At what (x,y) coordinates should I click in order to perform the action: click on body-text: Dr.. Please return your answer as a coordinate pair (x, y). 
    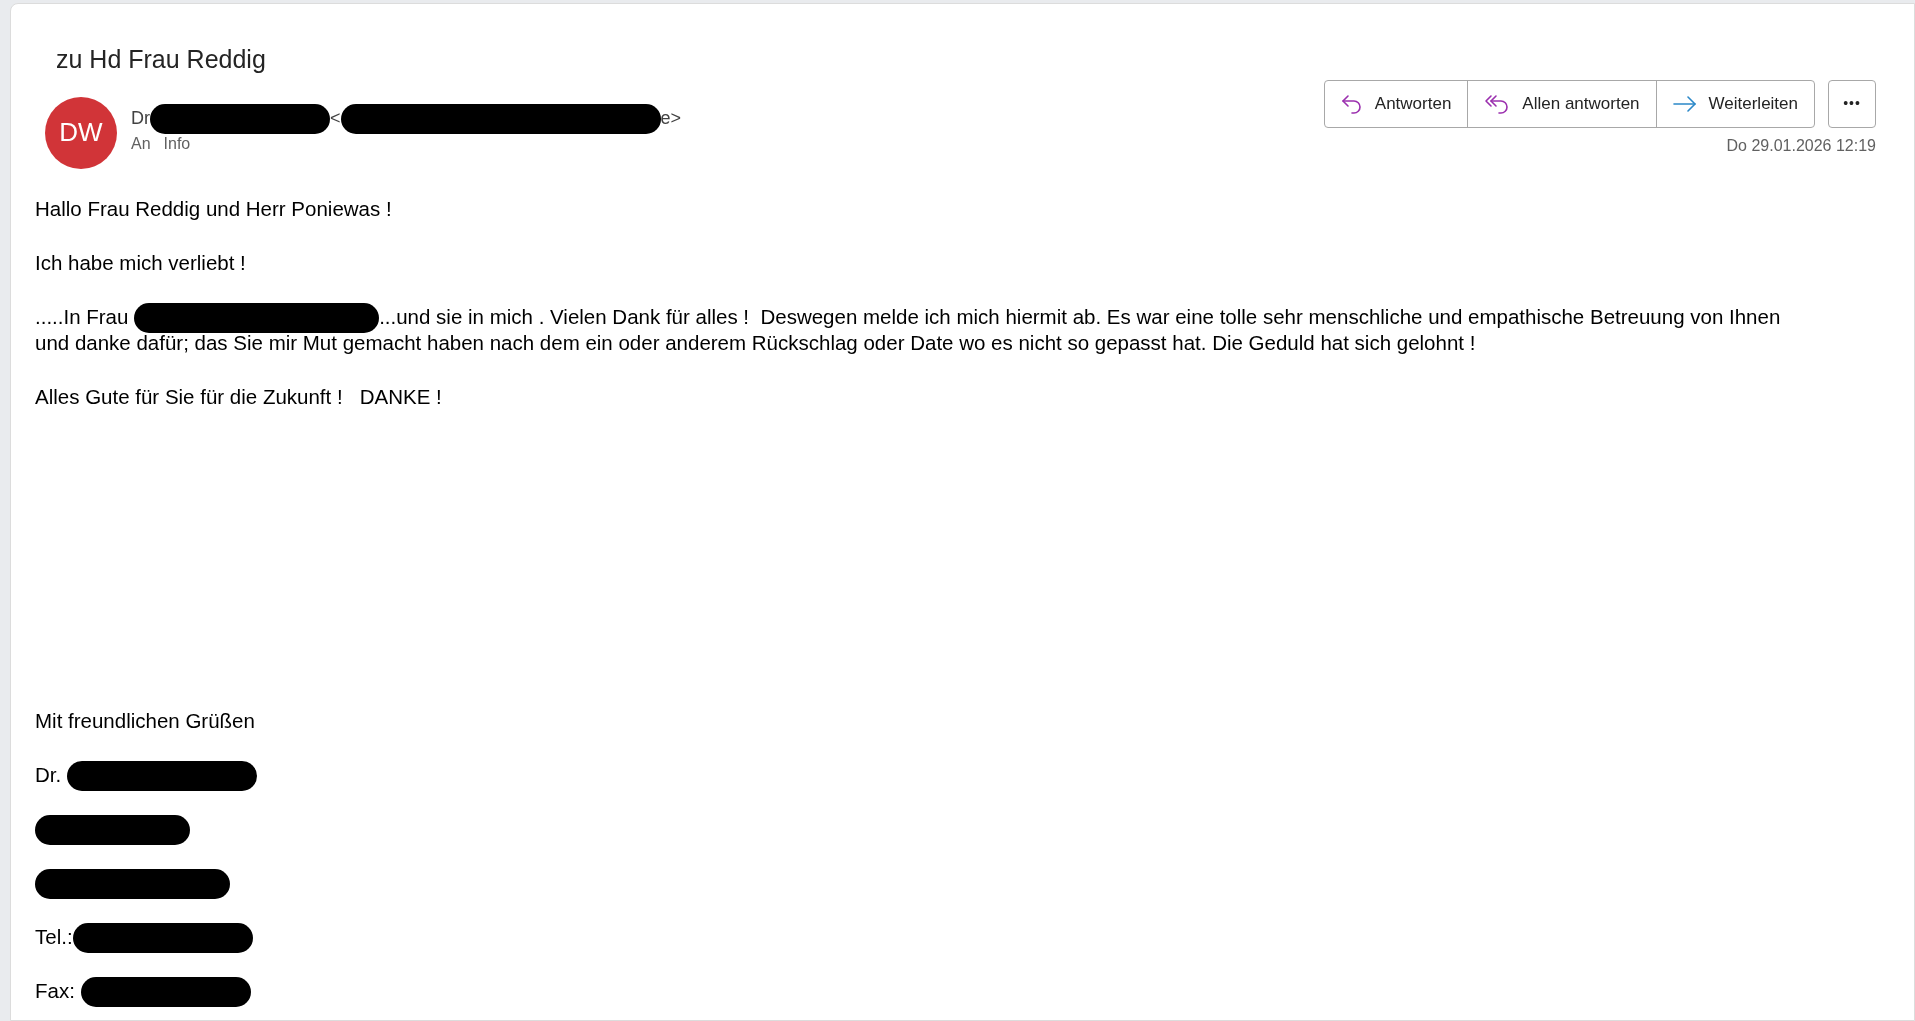
    Looking at the image, I should click on (49, 775).